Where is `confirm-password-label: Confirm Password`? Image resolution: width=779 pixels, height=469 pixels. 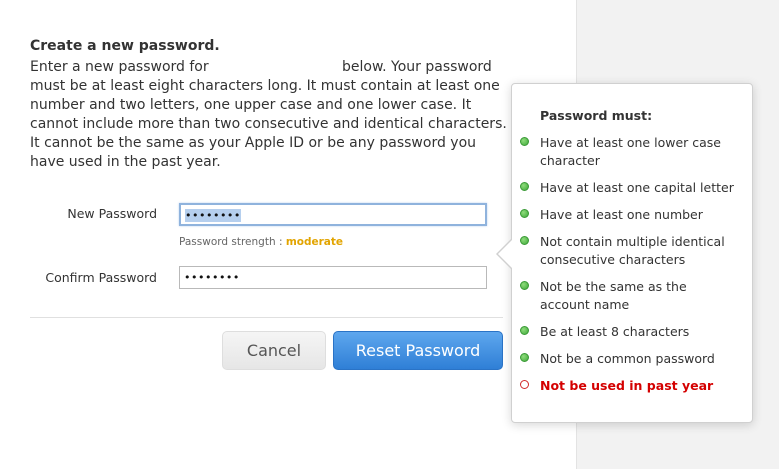
confirm-password-label: Confirm Password is located at coordinates (101, 277).